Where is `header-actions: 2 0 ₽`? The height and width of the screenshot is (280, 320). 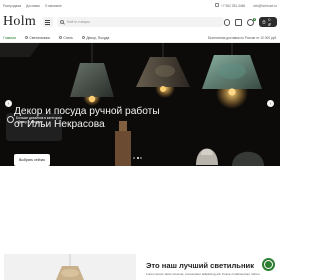 header-actions: 2 0 ₽ is located at coordinates (250, 22).